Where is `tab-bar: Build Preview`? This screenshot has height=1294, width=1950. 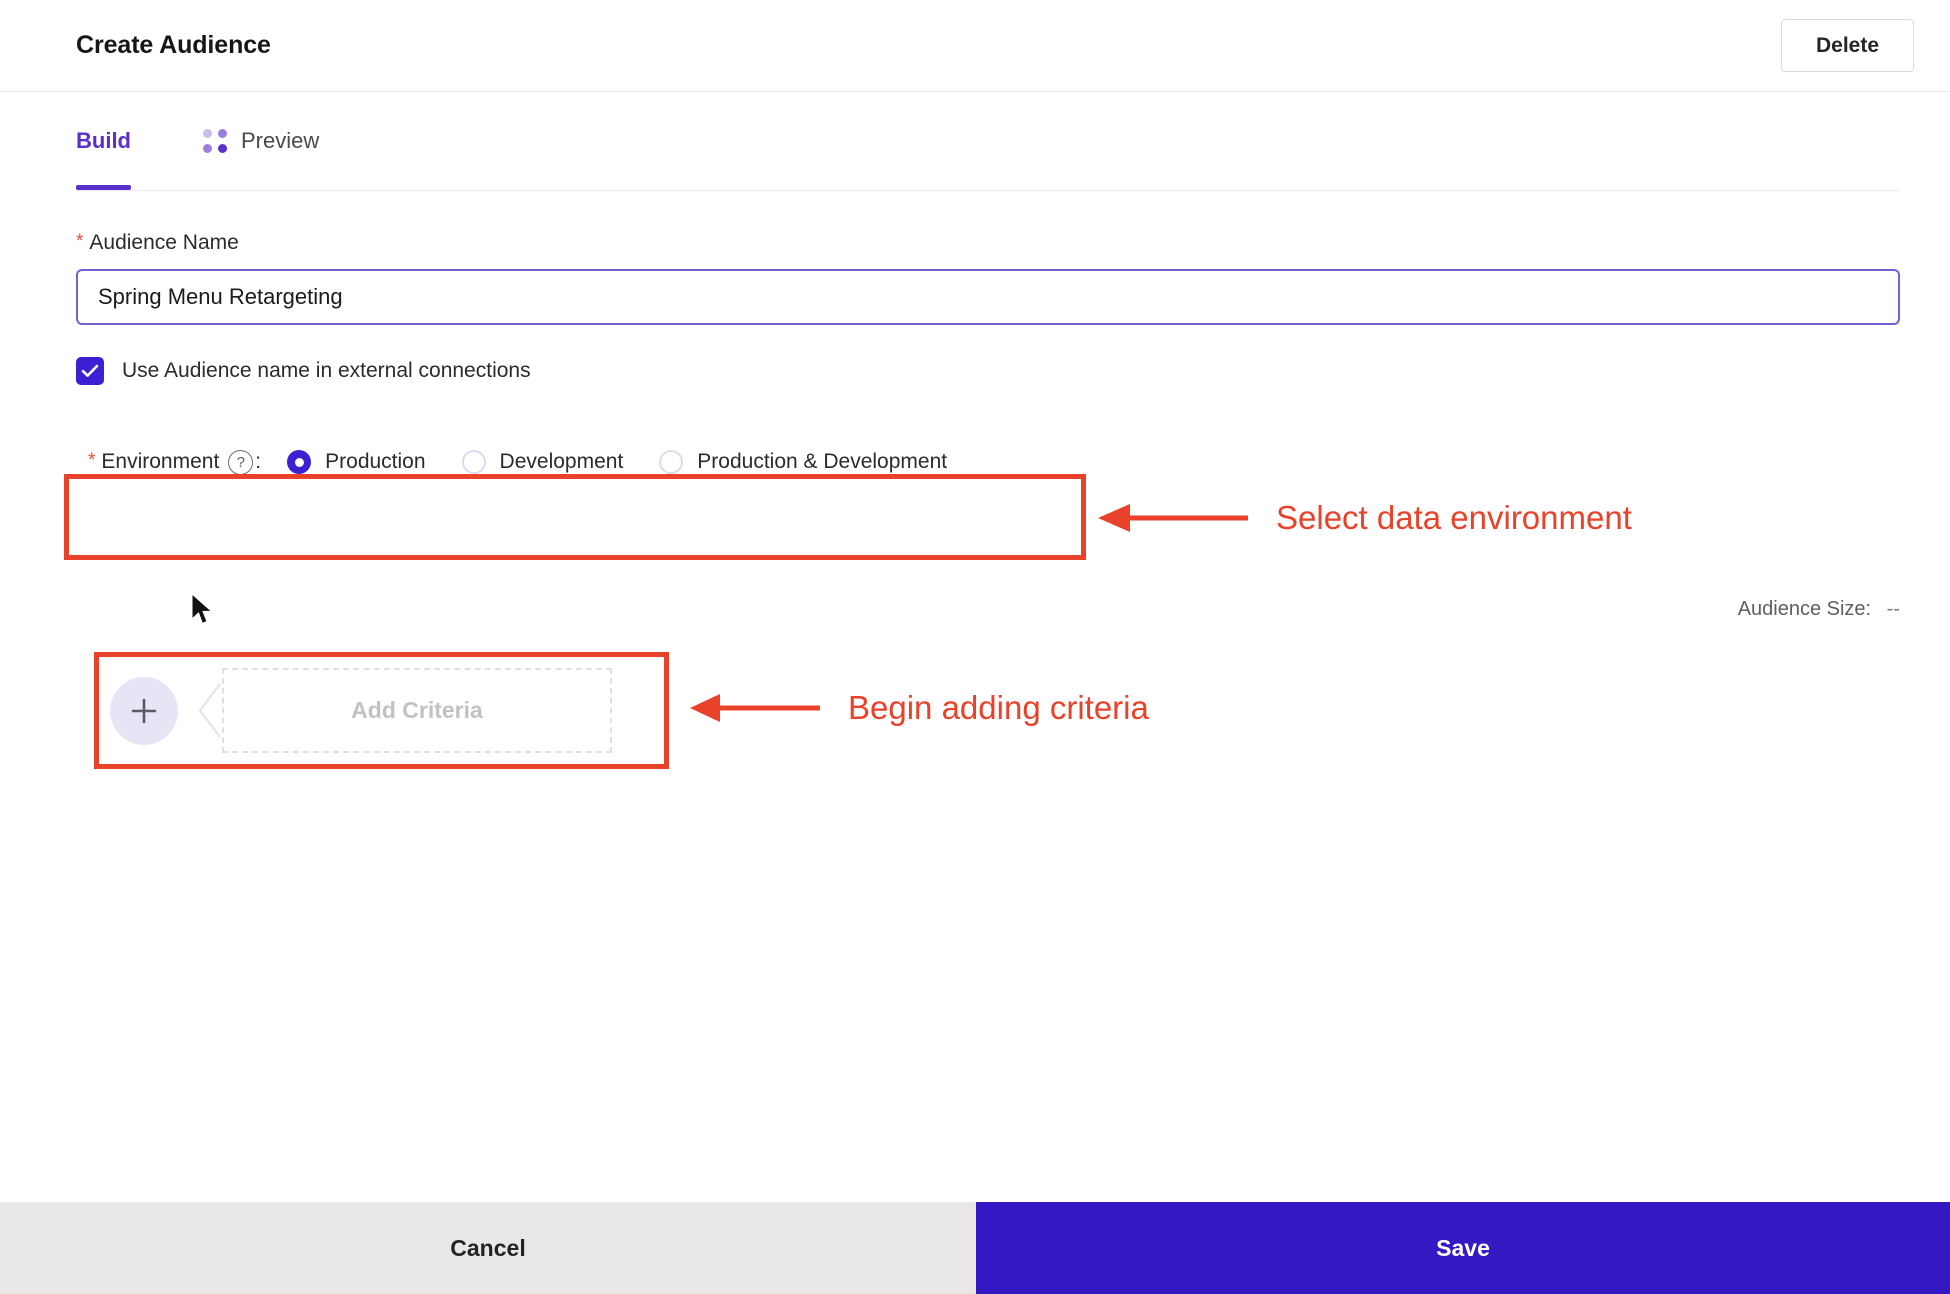
tab-bar: Build Preview is located at coordinates (988, 141).